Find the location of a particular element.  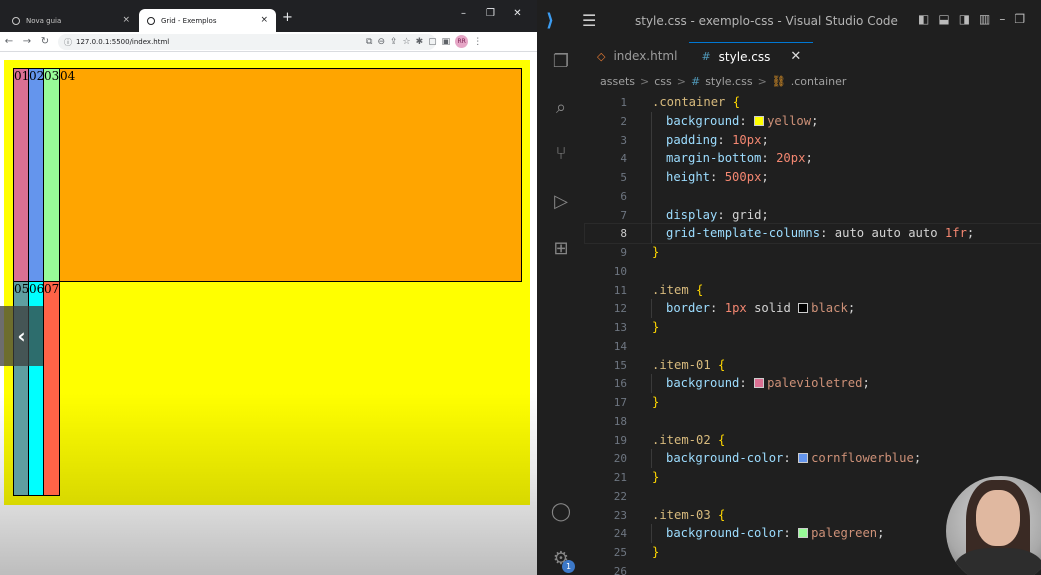

restore-button: ❐ is located at coordinates (1019, 19).